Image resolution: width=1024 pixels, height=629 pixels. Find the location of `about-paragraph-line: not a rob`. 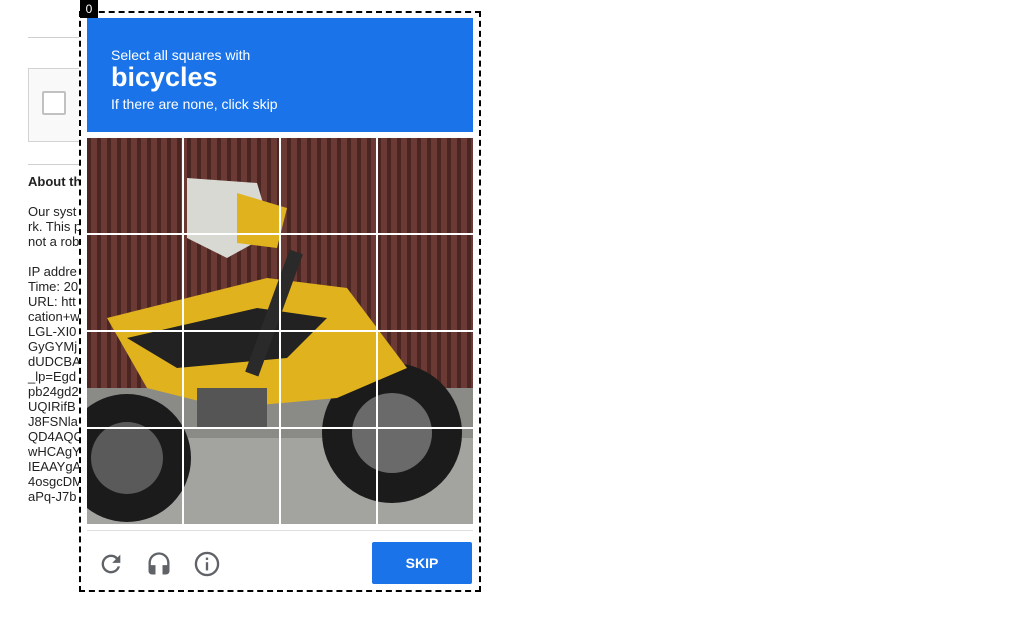

about-paragraph-line: not a rob is located at coordinates (54, 241).